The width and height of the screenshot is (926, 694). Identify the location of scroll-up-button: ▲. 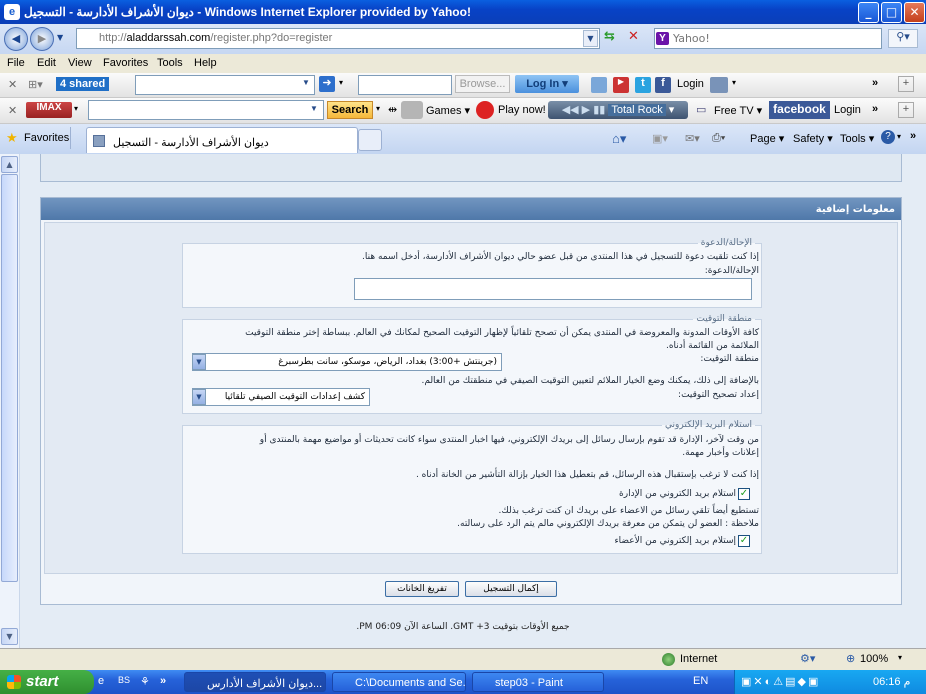
(9, 164).